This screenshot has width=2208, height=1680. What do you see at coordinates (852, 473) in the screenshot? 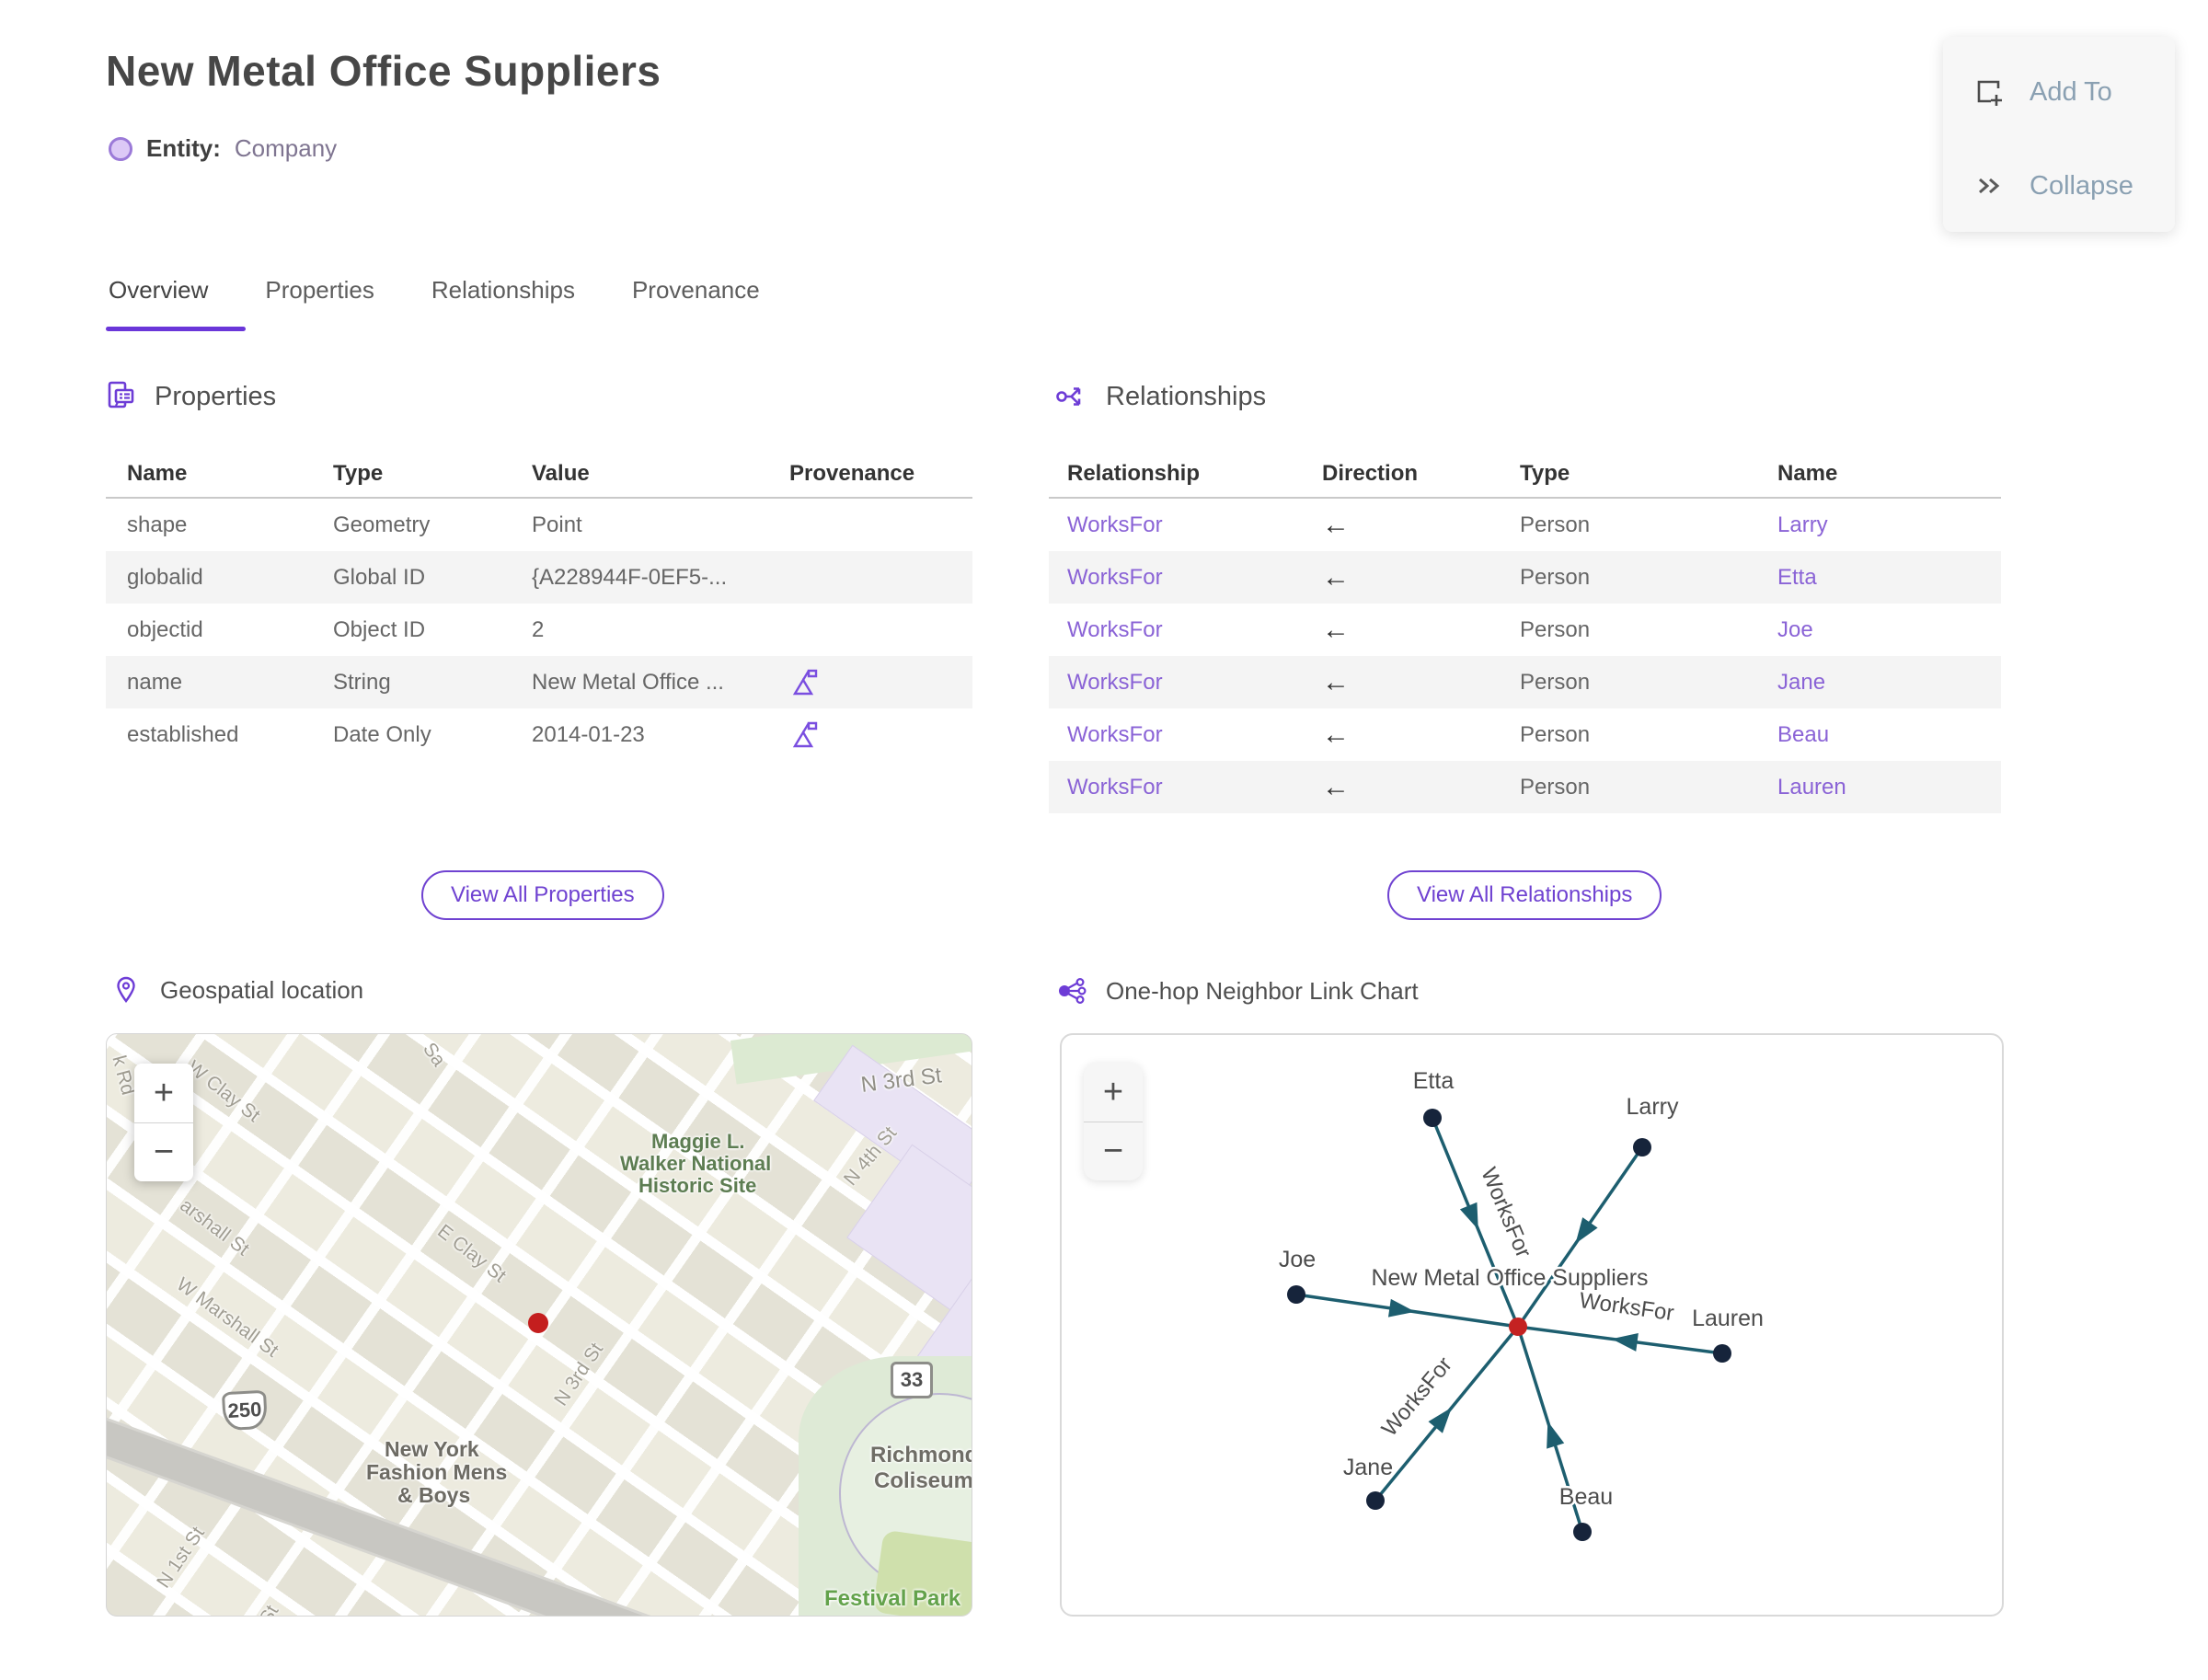
I see `col-provenance: Provenance` at bounding box center [852, 473].